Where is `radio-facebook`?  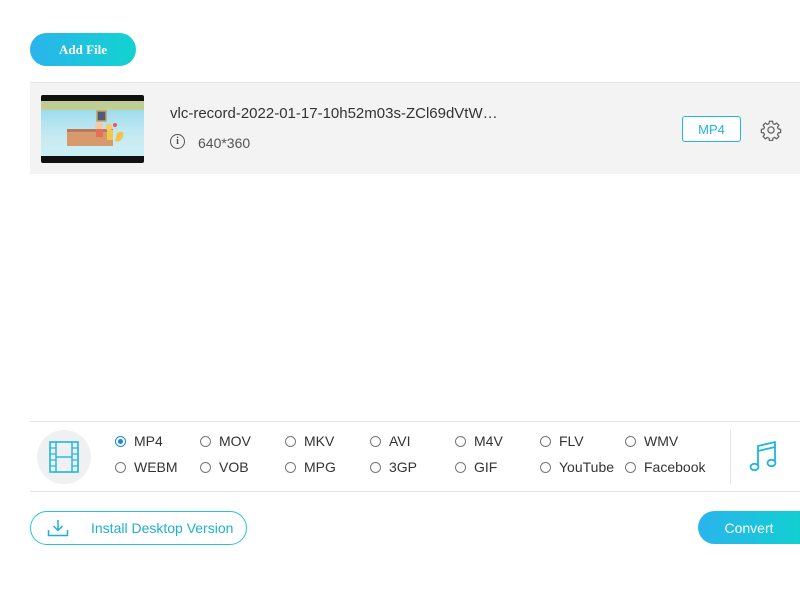
radio-facebook is located at coordinates (630, 467).